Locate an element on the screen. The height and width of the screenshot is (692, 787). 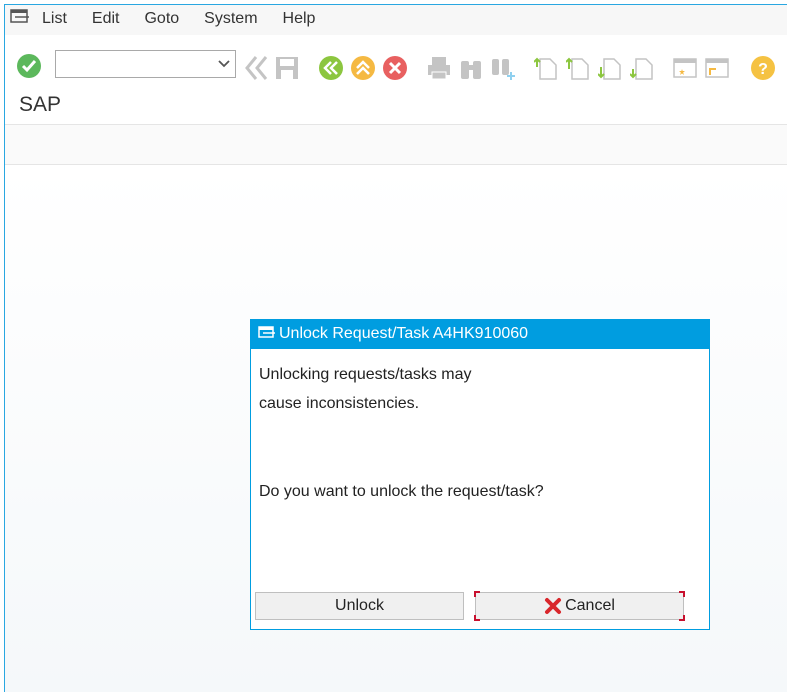
menu-list: List is located at coordinates (54, 19).